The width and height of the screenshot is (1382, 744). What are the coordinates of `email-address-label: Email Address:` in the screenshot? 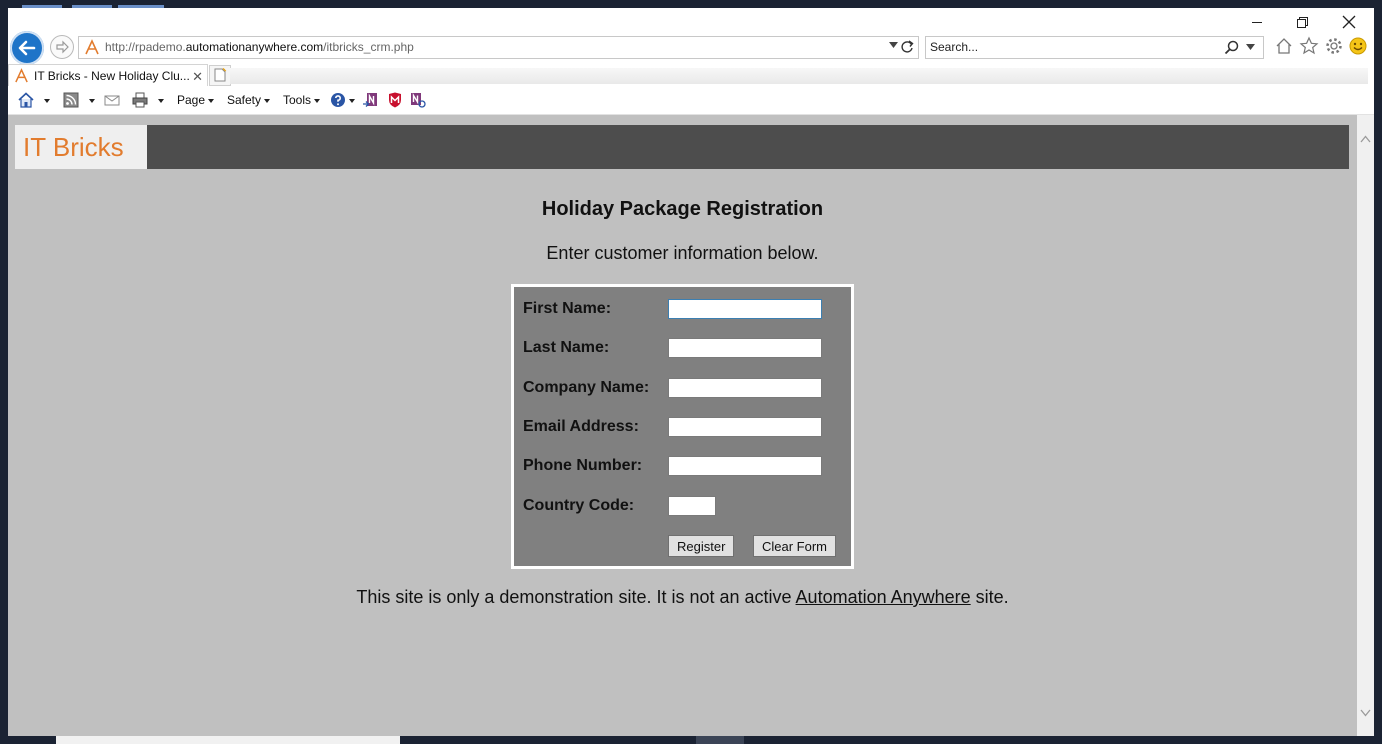 It's located at (581, 426).